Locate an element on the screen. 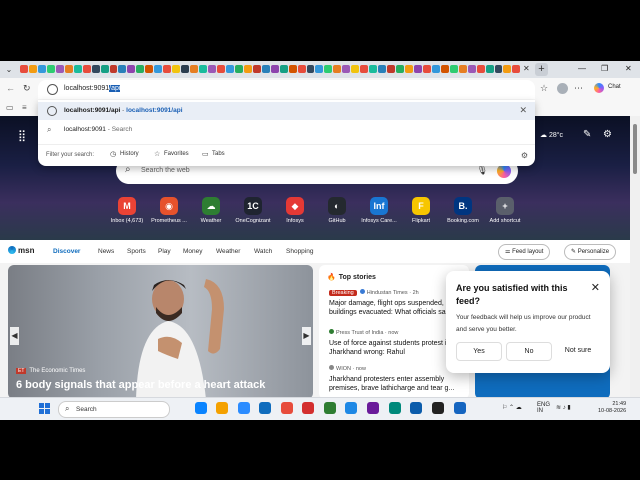 This screenshot has width=640, height=480. language-indicator: ENG IN is located at coordinates (543, 408).